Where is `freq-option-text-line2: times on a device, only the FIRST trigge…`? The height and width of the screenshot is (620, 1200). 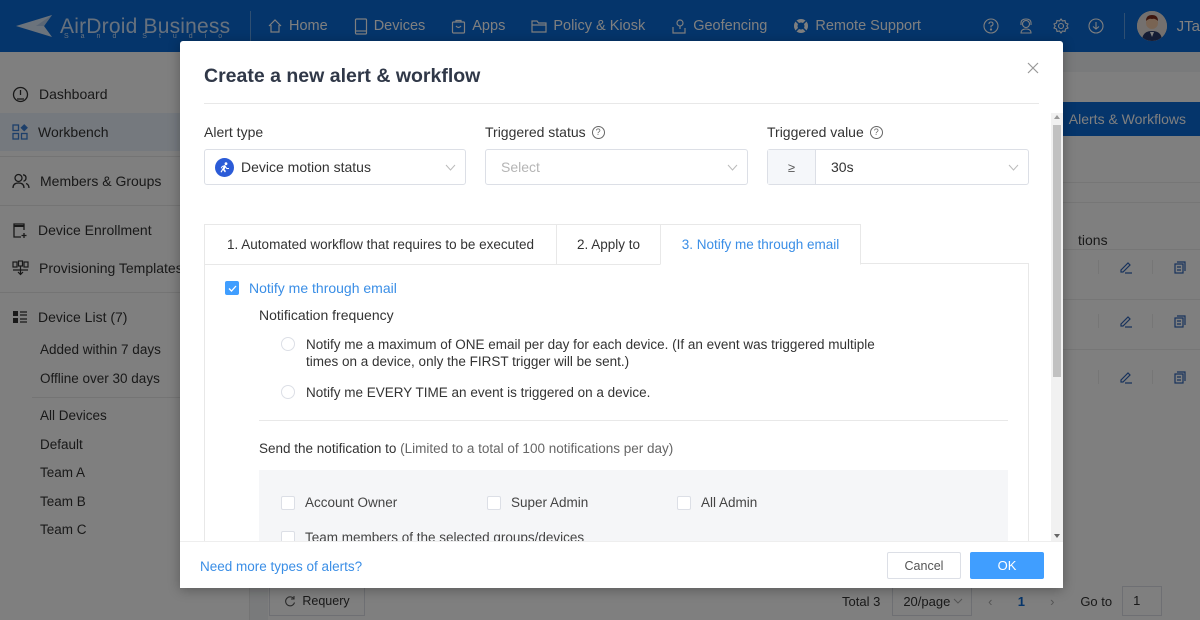 freq-option-text-line2: times on a device, only the FIRST trigge… is located at coordinates (468, 361).